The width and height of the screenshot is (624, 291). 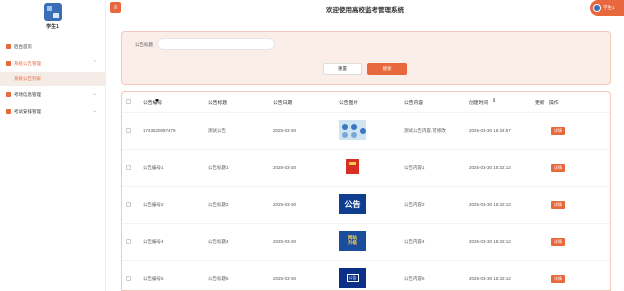 What do you see at coordinates (153, 241) in the screenshot?
I see `cell-id: 公告编号4` at bounding box center [153, 241].